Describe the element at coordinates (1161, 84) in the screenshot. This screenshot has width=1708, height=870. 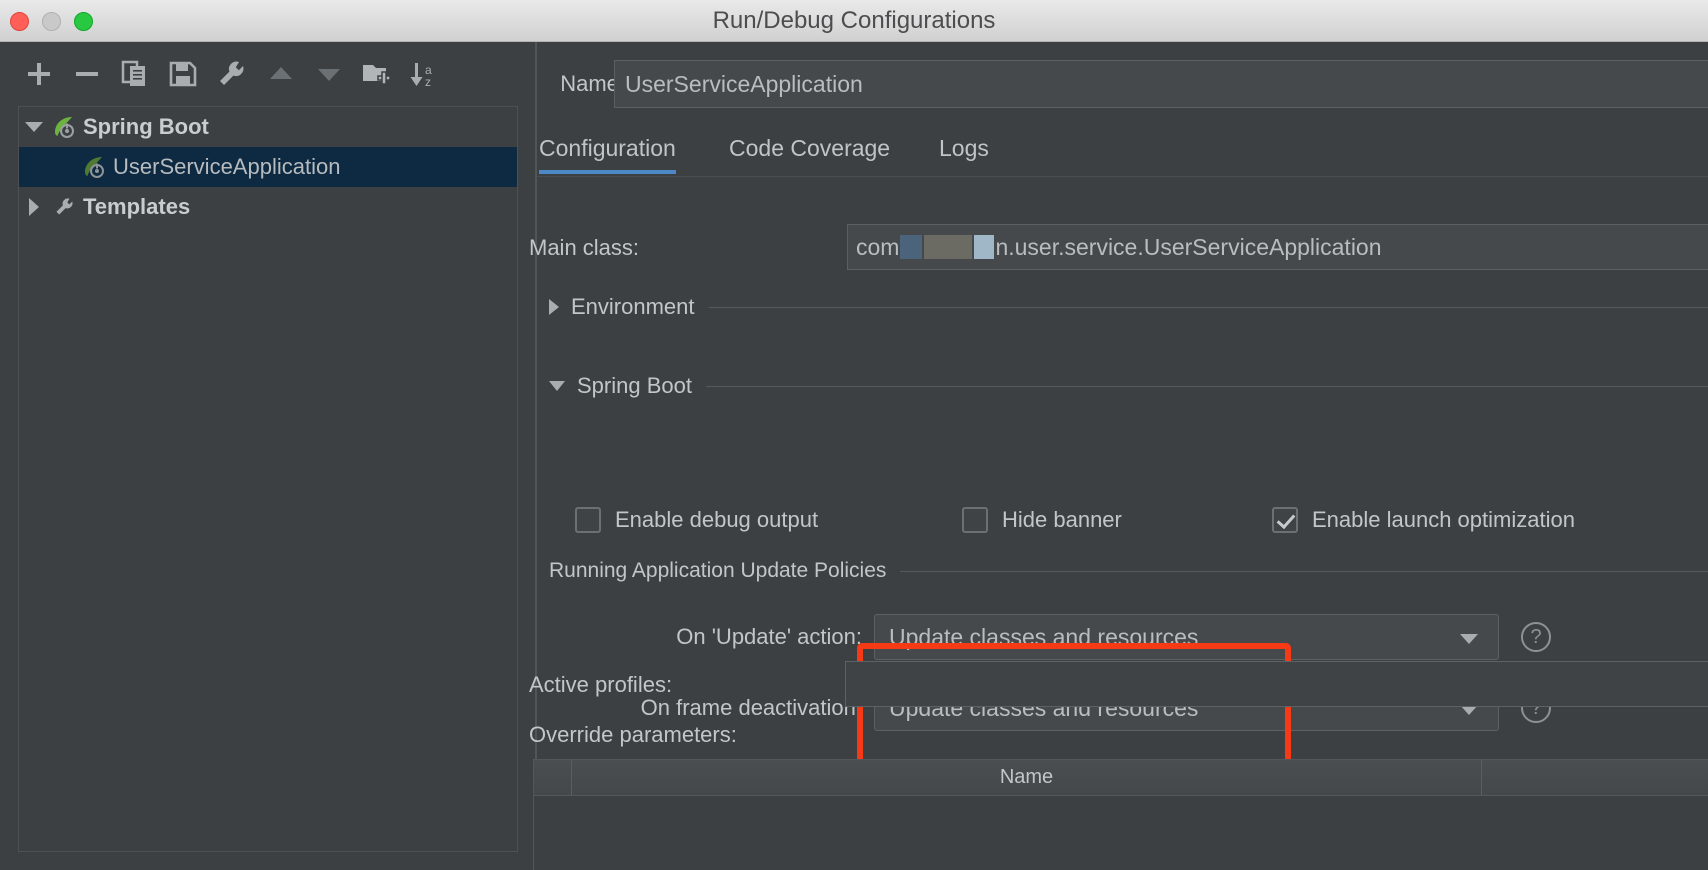
I see `name-input: UserServiceApplication` at that location.